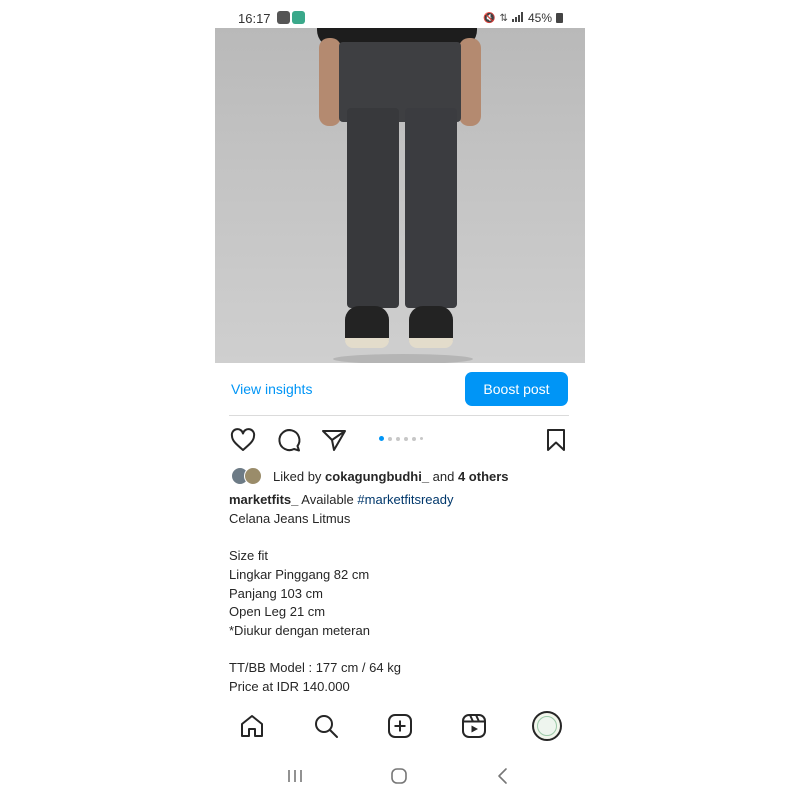 The height and width of the screenshot is (800, 800). Describe the element at coordinates (252, 726) in the screenshot. I see `home-icon` at that location.